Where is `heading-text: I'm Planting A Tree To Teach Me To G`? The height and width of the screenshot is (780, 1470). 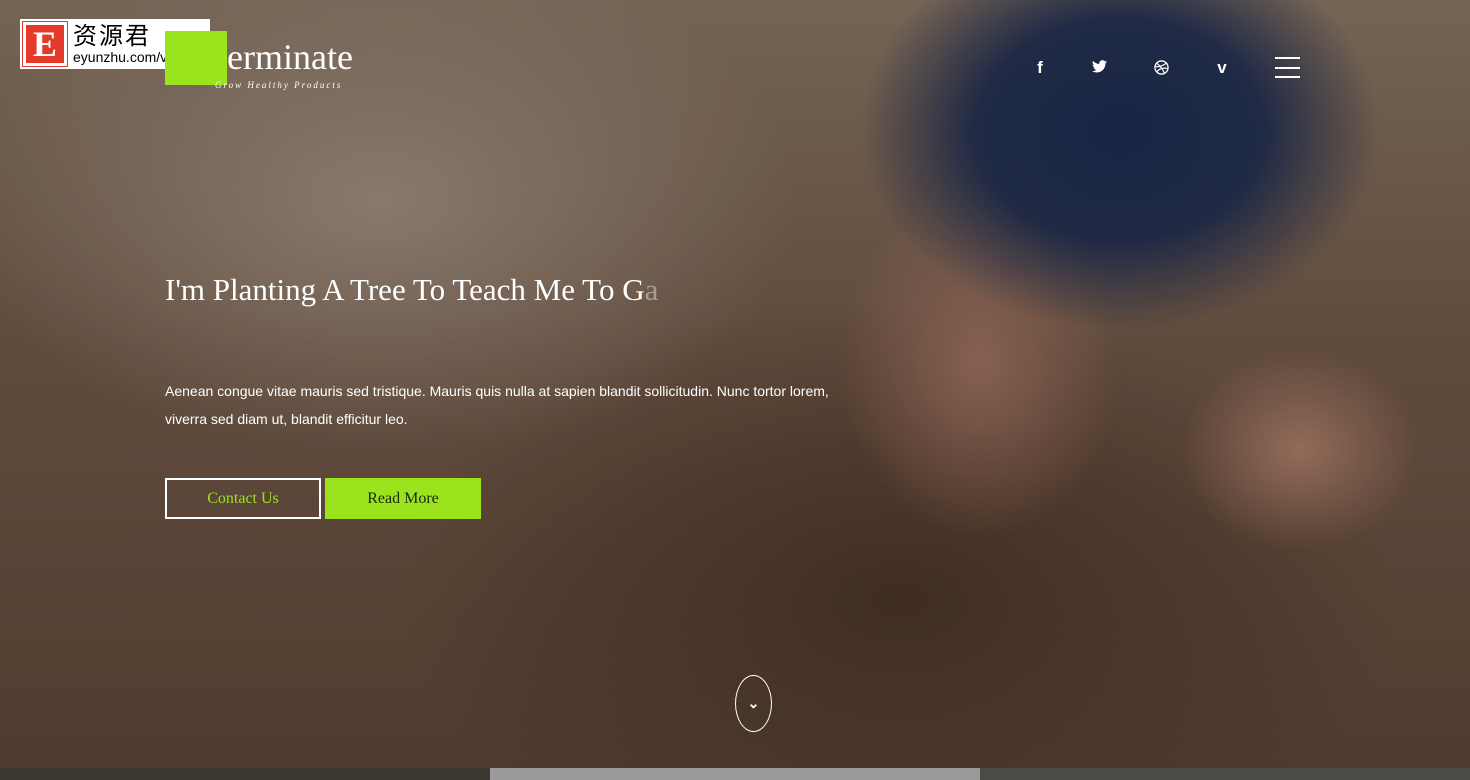
heading-text: I'm Planting A Tree To Teach Me To G is located at coordinates (405, 289).